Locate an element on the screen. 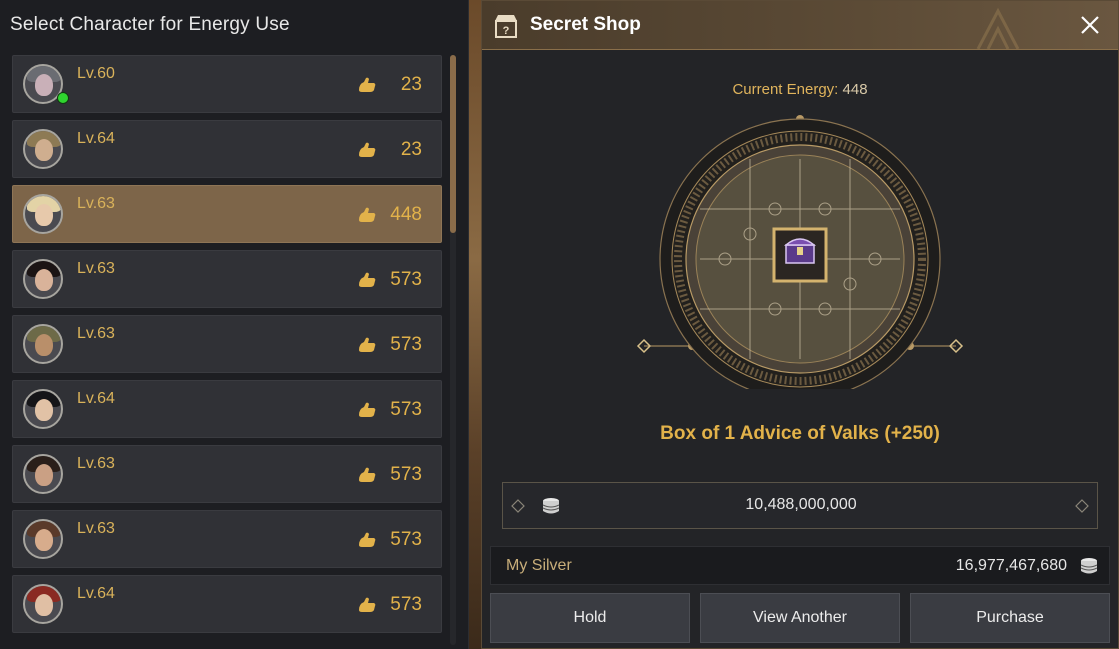 The width and height of the screenshot is (1119, 649). energy-value: 448 is located at coordinates (855, 89).